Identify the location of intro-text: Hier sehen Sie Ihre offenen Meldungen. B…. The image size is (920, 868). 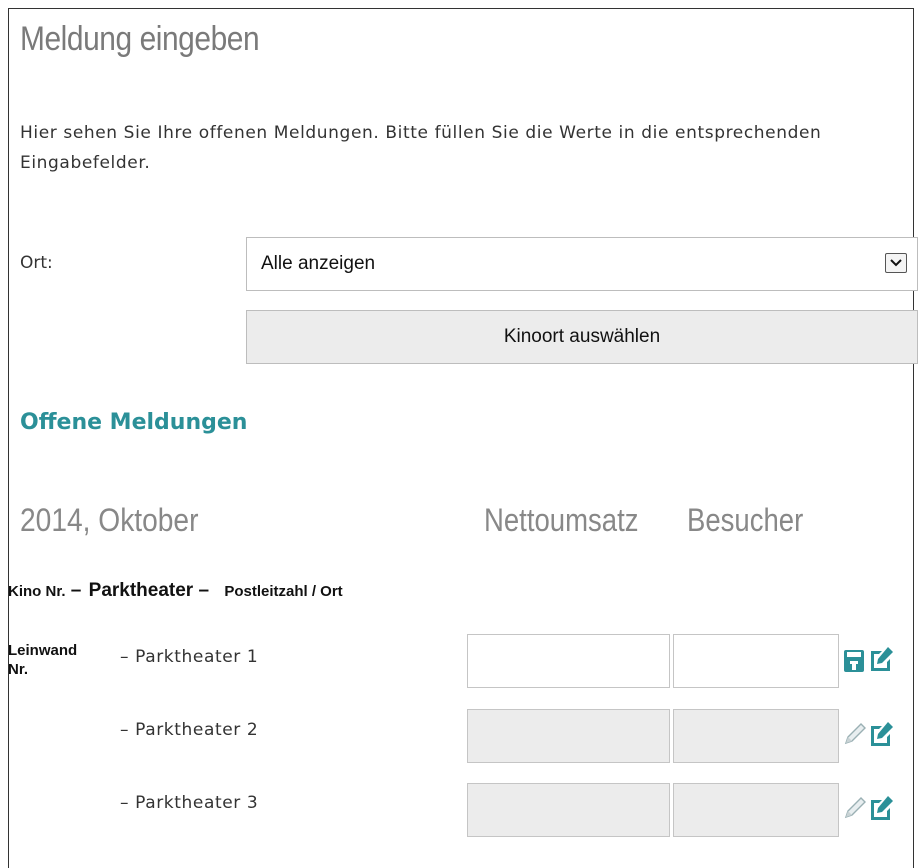
(421, 148).